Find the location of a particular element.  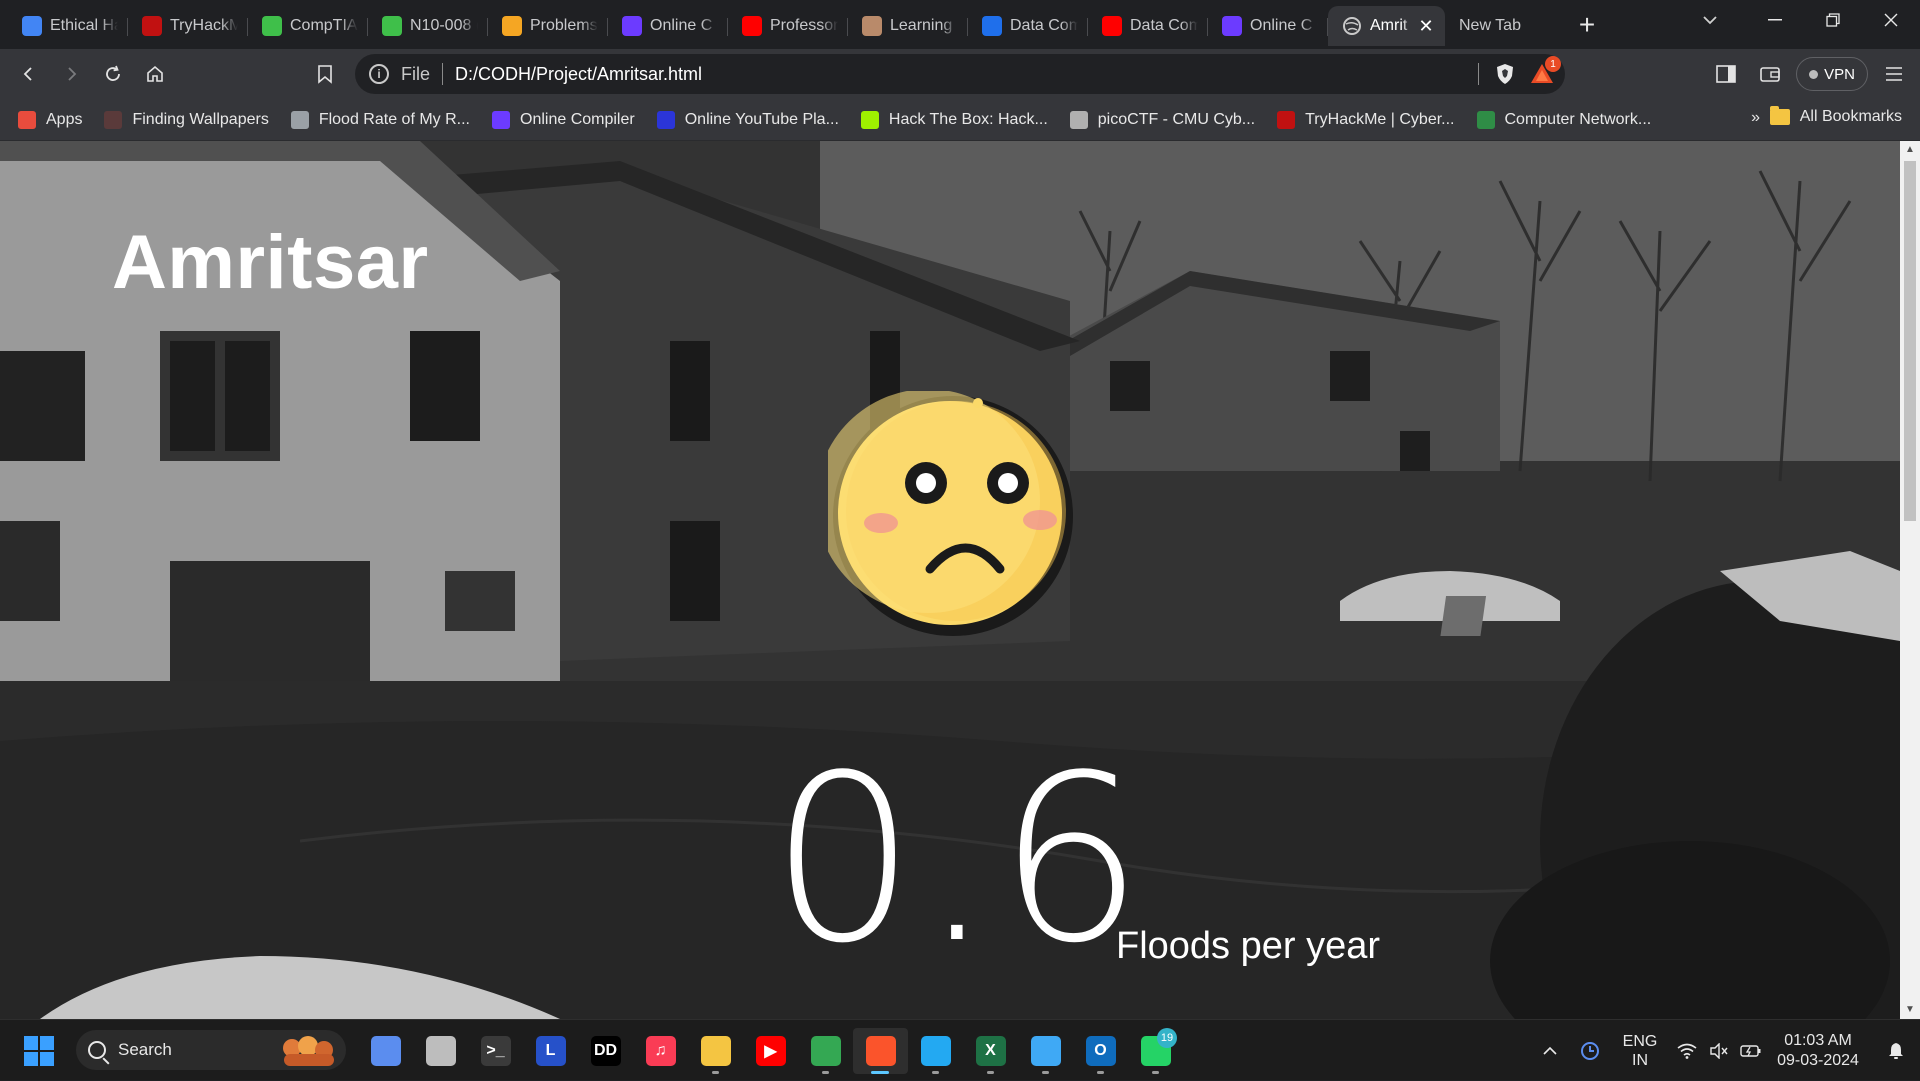

system-tray: ENG IN 01:03 AM 09-03-2024 is located at coordinates (1725, 1050).